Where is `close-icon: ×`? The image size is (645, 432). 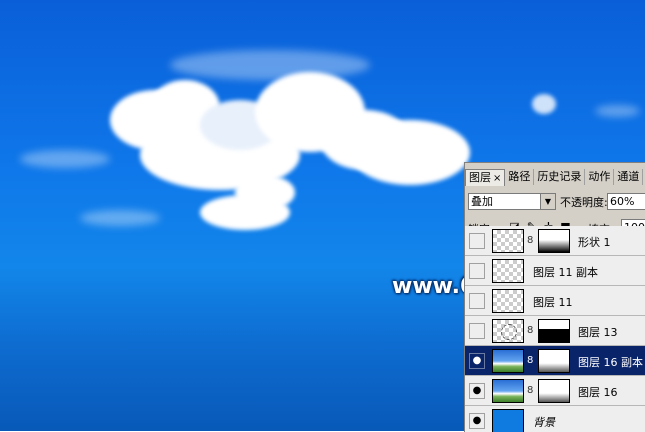
close-icon: × is located at coordinates (497, 178).